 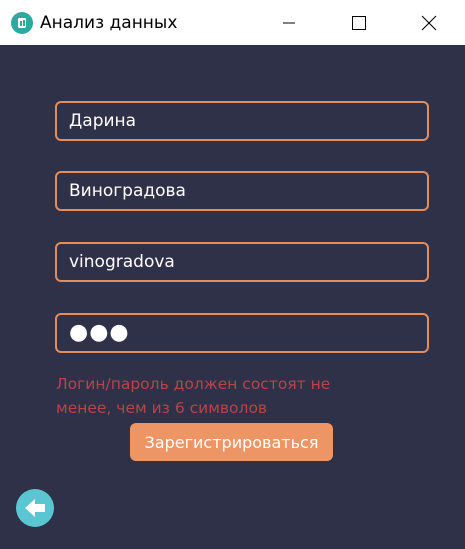 What do you see at coordinates (242, 121) in the screenshot?
I see `first-name-input: Дарина` at bounding box center [242, 121].